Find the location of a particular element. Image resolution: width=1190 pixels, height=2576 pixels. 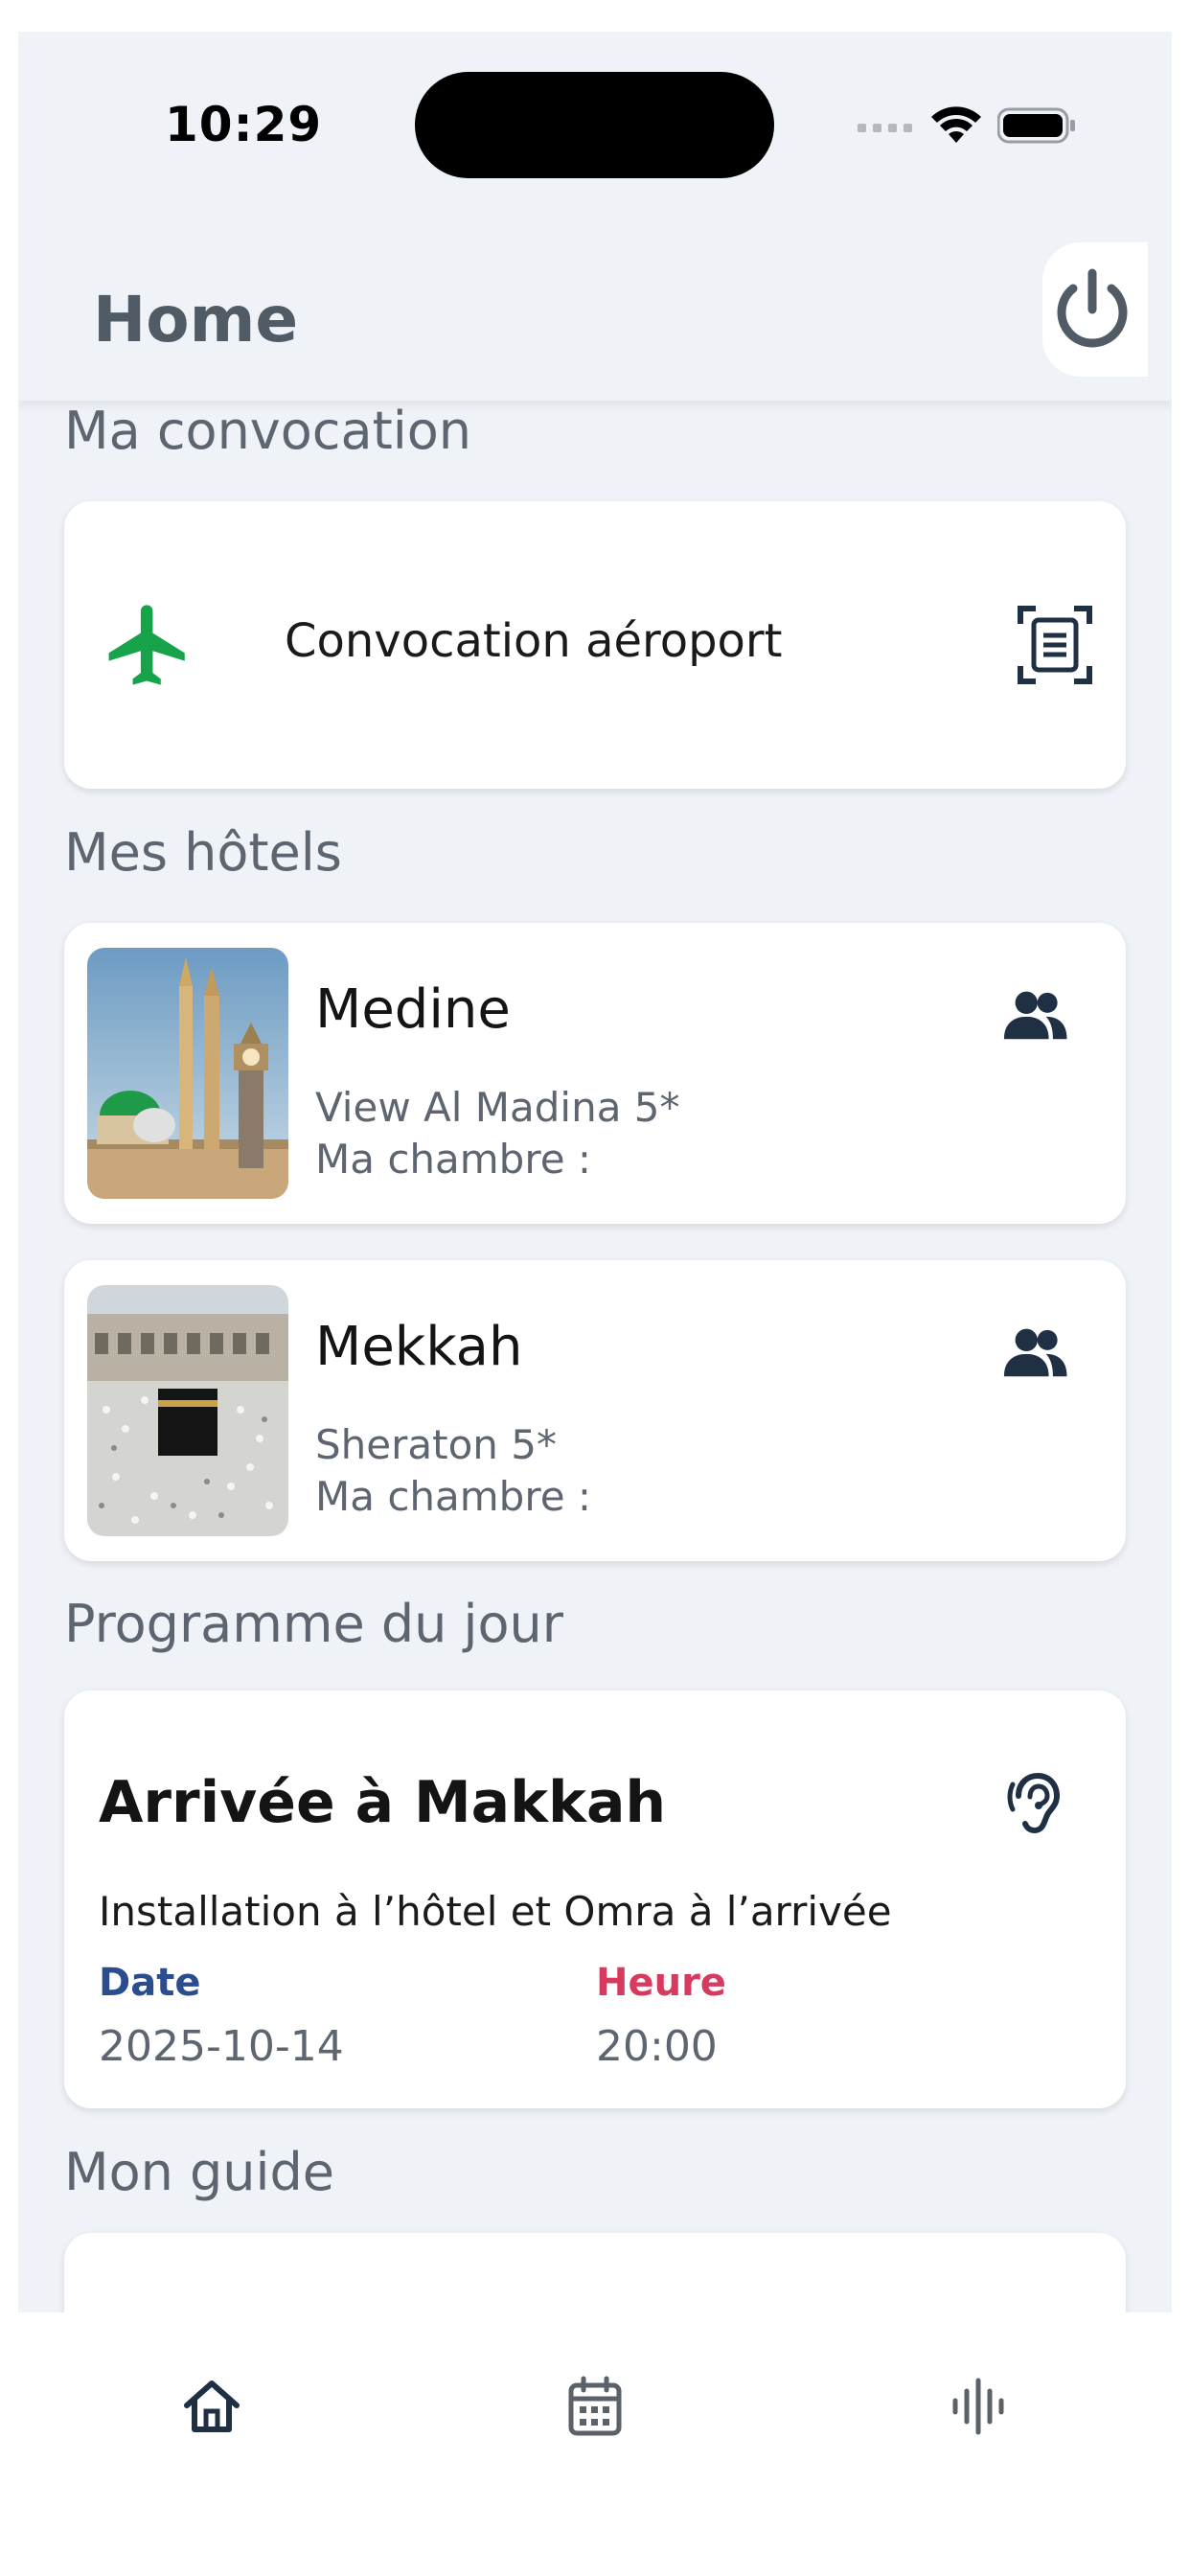

hotel-image-mekkah is located at coordinates (187, 1410).